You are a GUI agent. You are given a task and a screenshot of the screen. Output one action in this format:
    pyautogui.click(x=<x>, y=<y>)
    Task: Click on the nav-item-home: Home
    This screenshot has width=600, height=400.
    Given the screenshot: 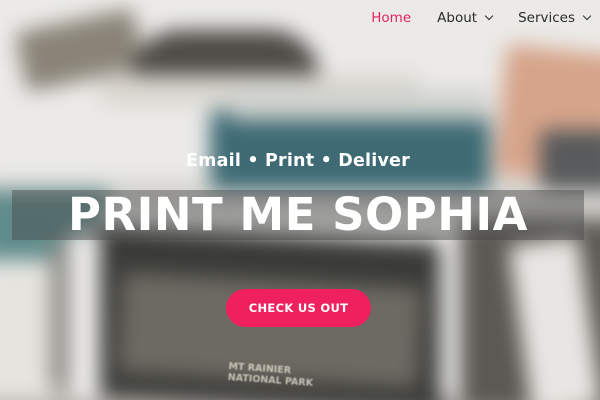 What is the action you would take?
    pyautogui.click(x=391, y=18)
    